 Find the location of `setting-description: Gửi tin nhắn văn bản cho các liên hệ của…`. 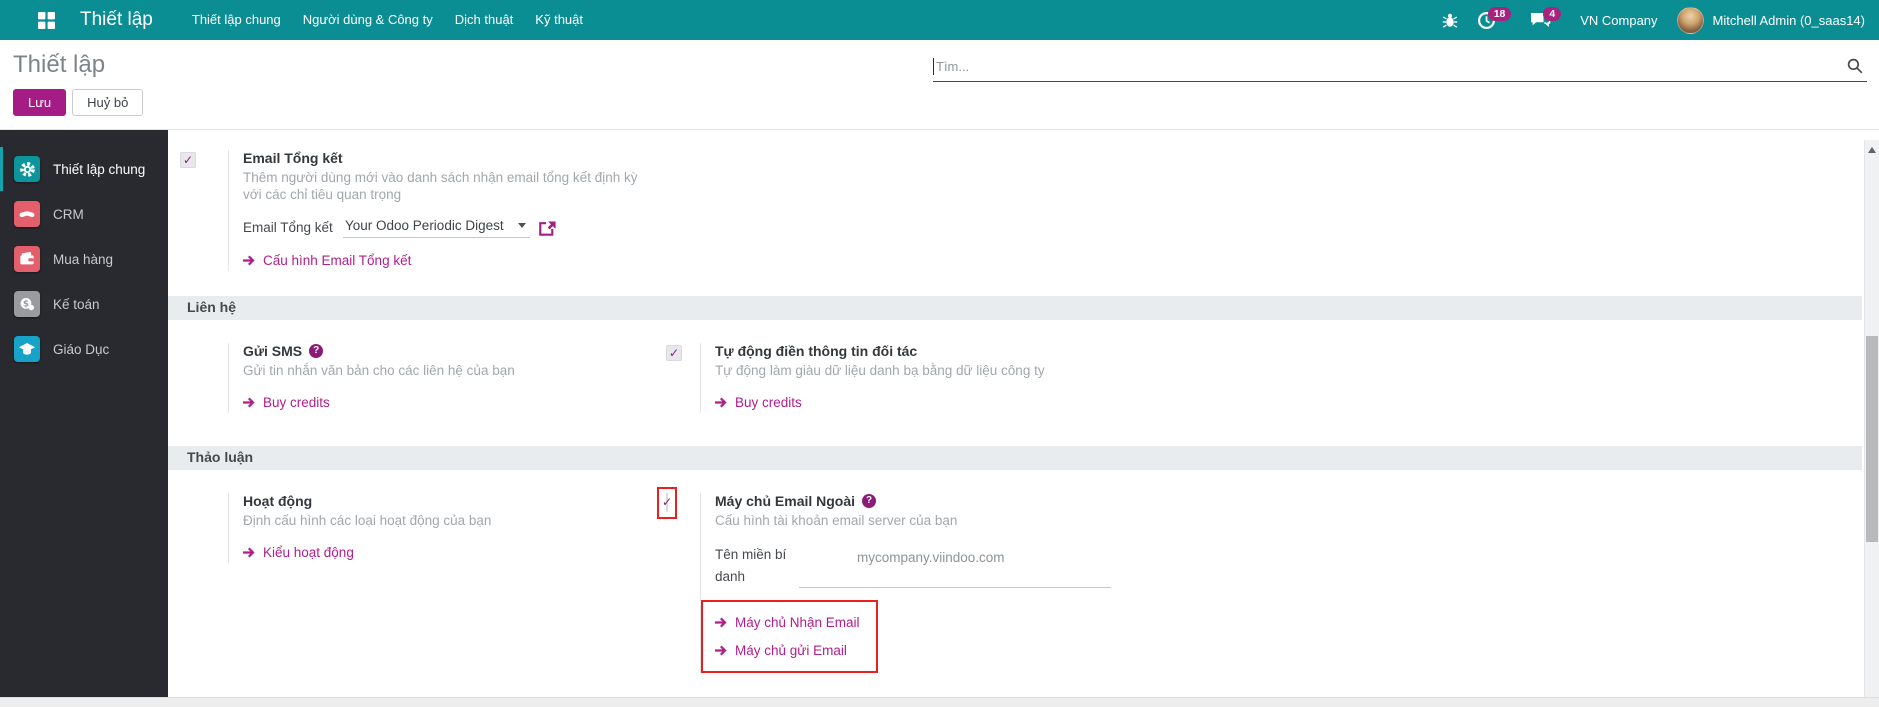

setting-description: Gửi tin nhắn văn bản cho các liên hệ của… is located at coordinates (379, 370).